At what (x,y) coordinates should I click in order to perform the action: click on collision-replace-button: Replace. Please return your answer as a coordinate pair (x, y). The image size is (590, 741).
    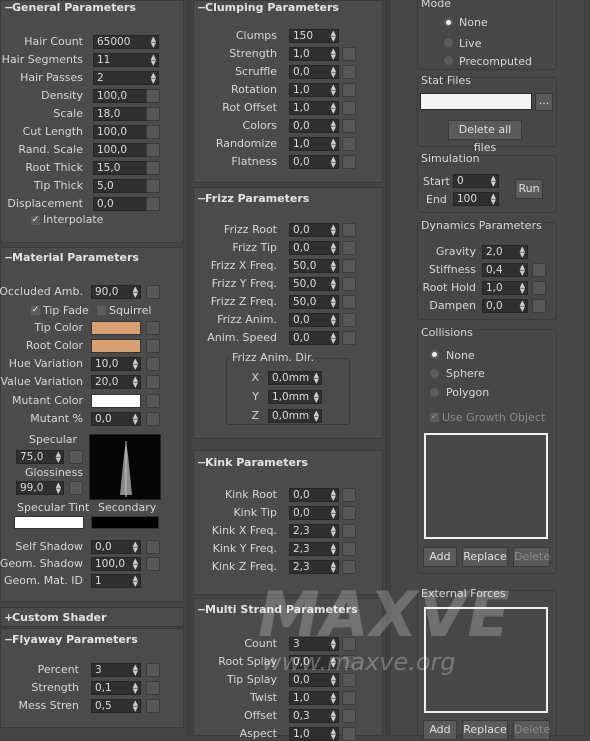
    Looking at the image, I should click on (485, 557).